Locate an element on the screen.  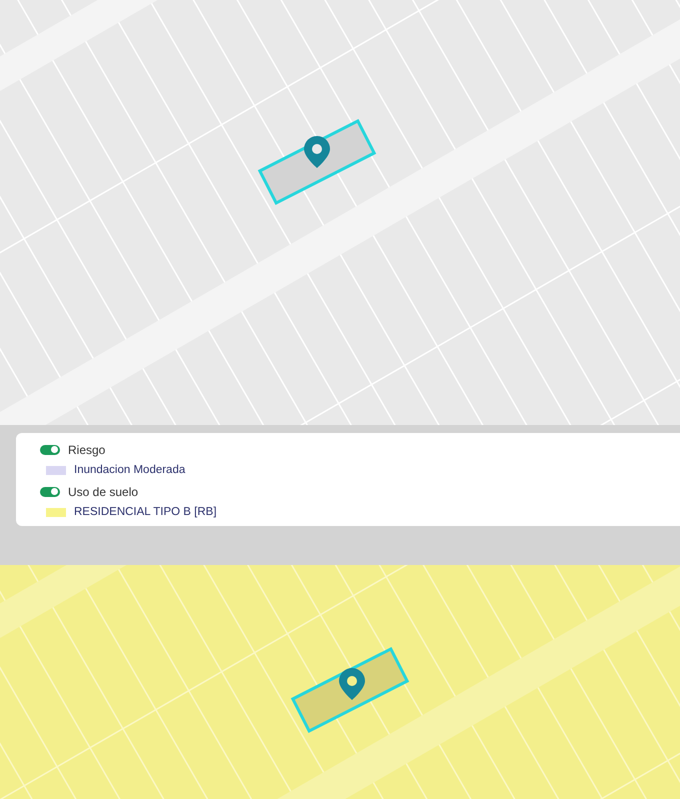
layer-label: Uso de suelo is located at coordinates (103, 492).